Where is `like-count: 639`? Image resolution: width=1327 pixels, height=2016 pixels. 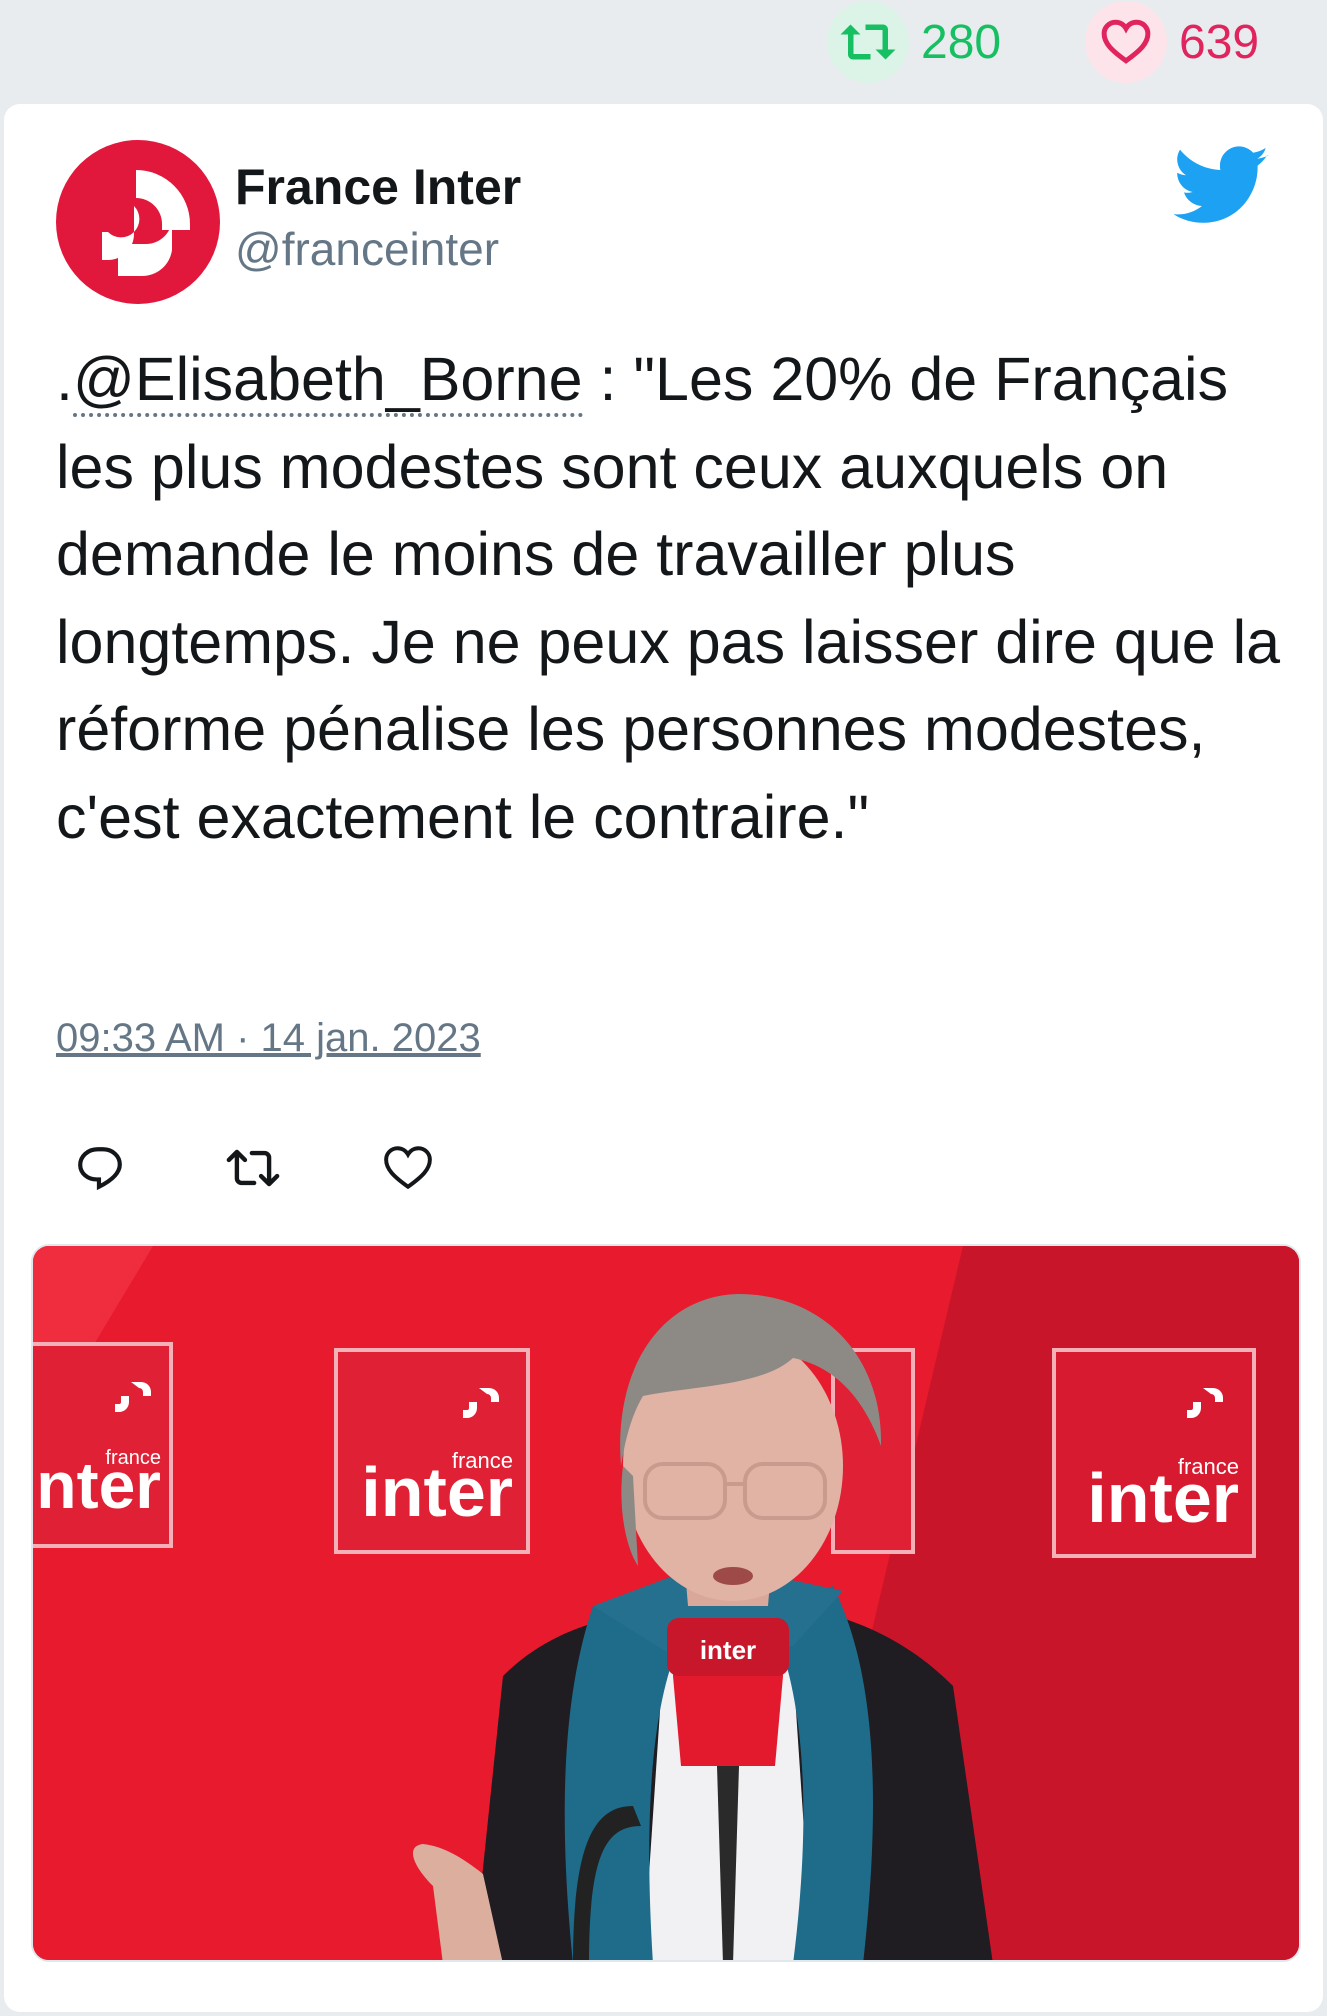
like-count: 639 is located at coordinates (1219, 42).